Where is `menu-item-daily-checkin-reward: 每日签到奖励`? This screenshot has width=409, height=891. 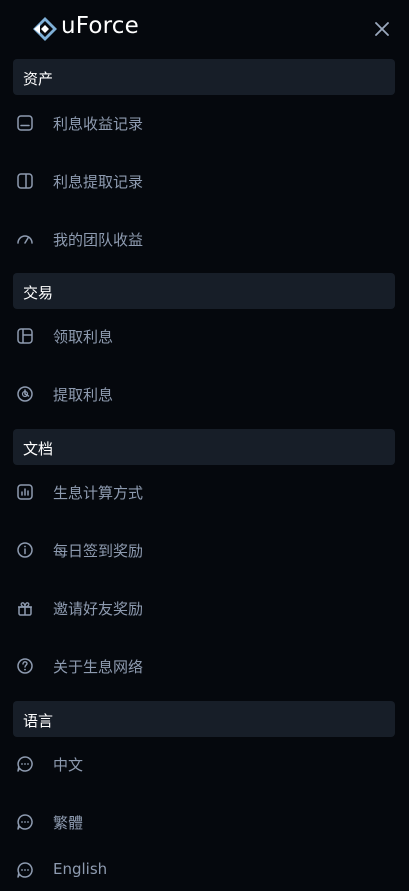 menu-item-daily-checkin-reward: 每日签到奖励 is located at coordinates (204, 550).